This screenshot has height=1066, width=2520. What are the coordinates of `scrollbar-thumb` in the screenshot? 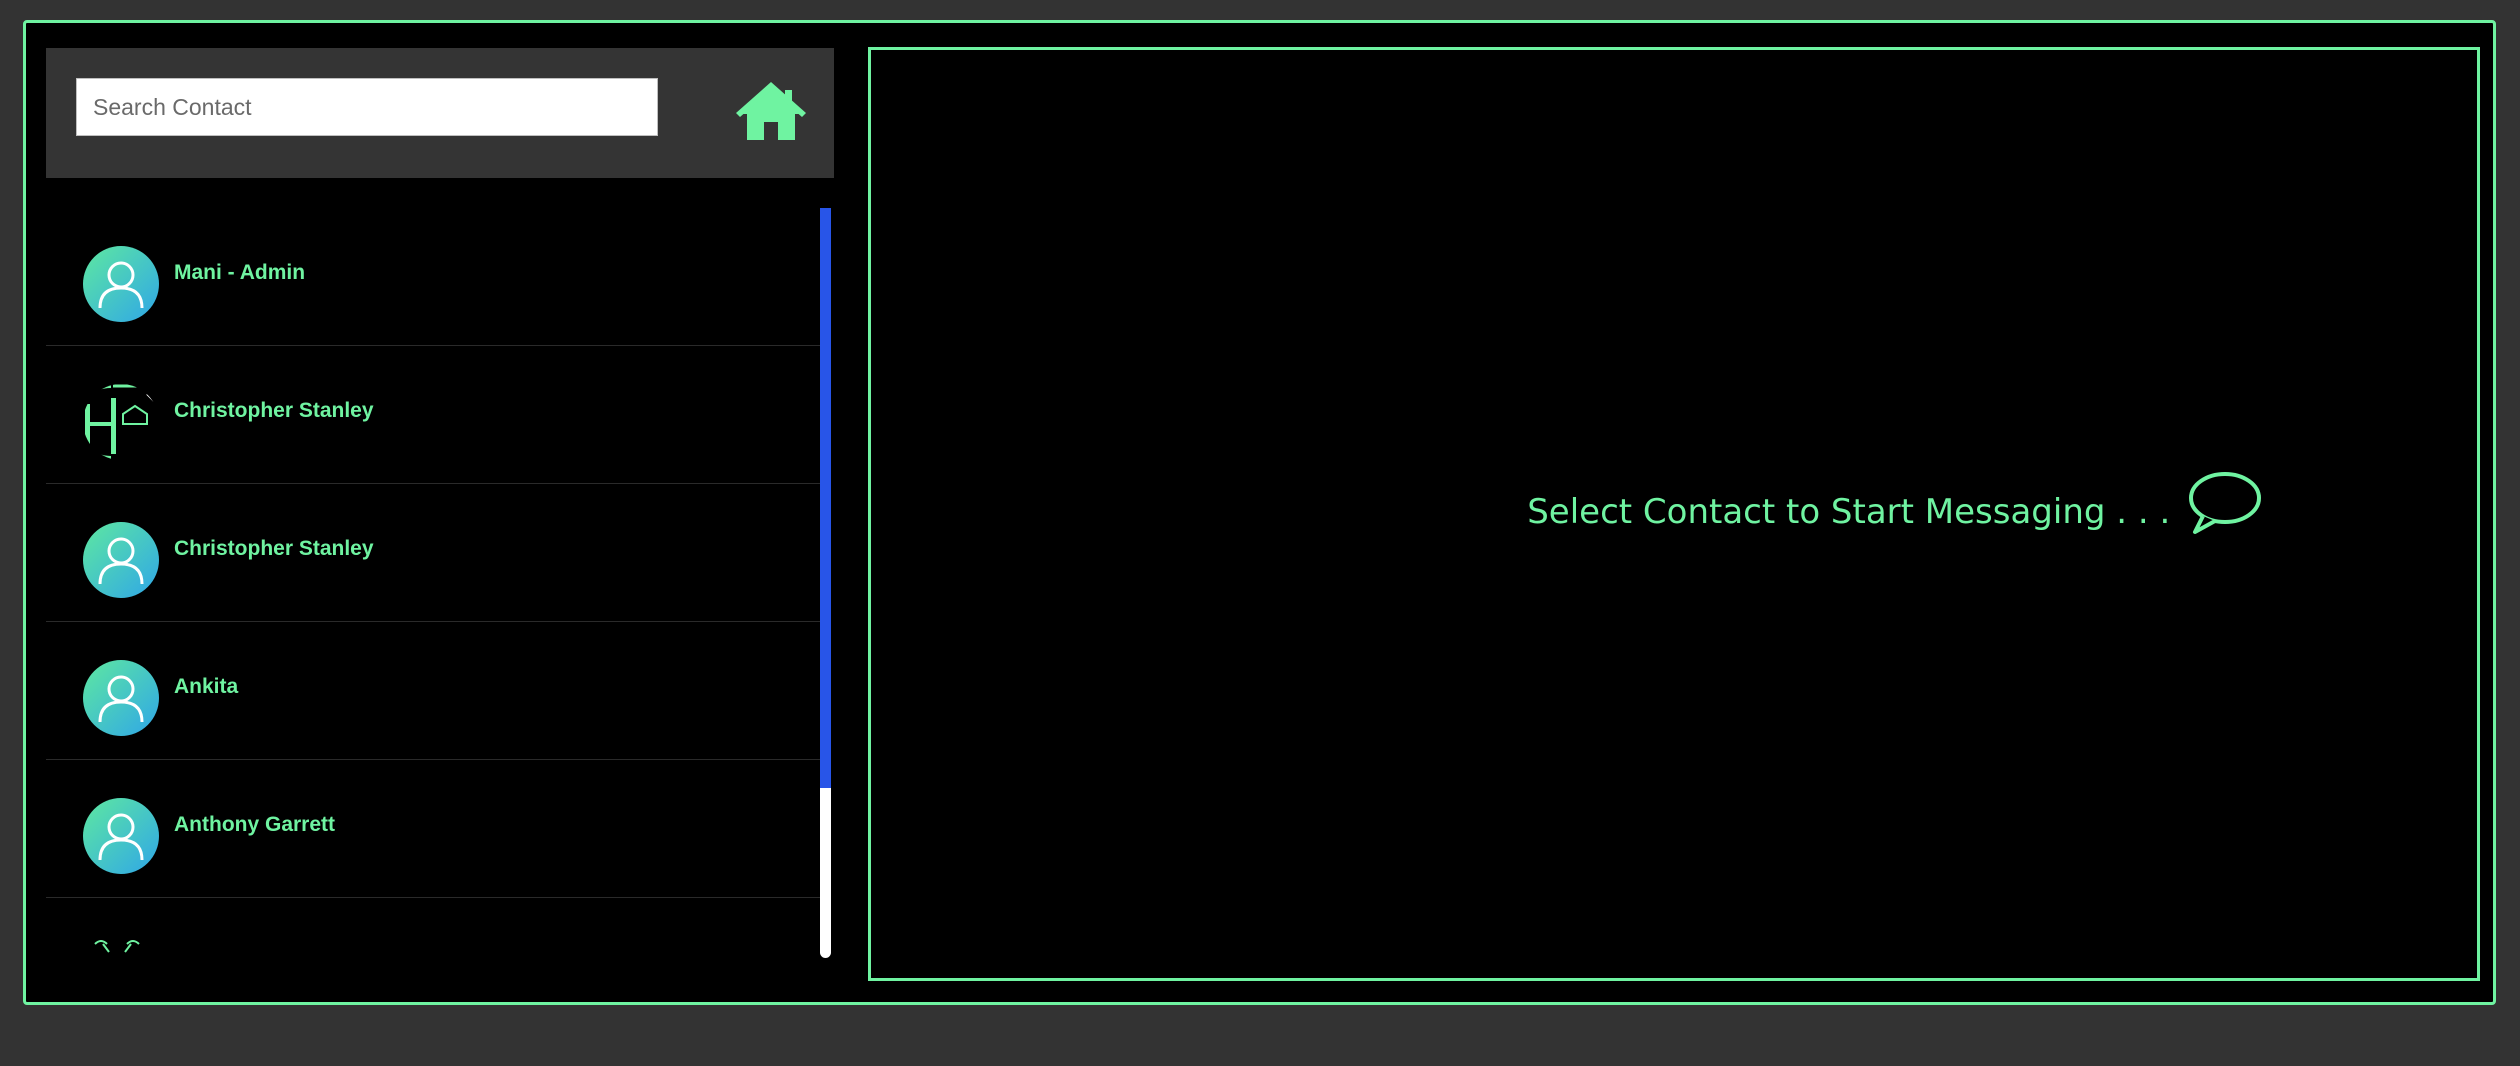 It's located at (825, 498).